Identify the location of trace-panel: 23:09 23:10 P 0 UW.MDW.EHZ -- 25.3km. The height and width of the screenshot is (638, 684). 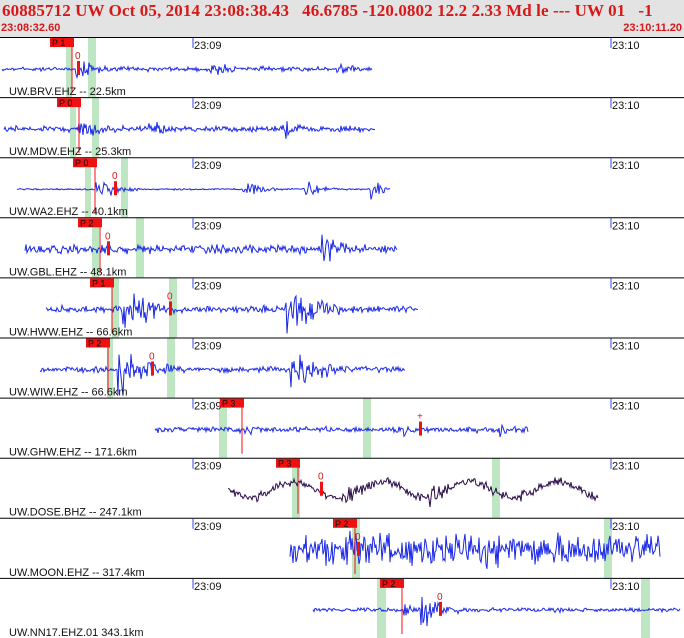
(342, 127).